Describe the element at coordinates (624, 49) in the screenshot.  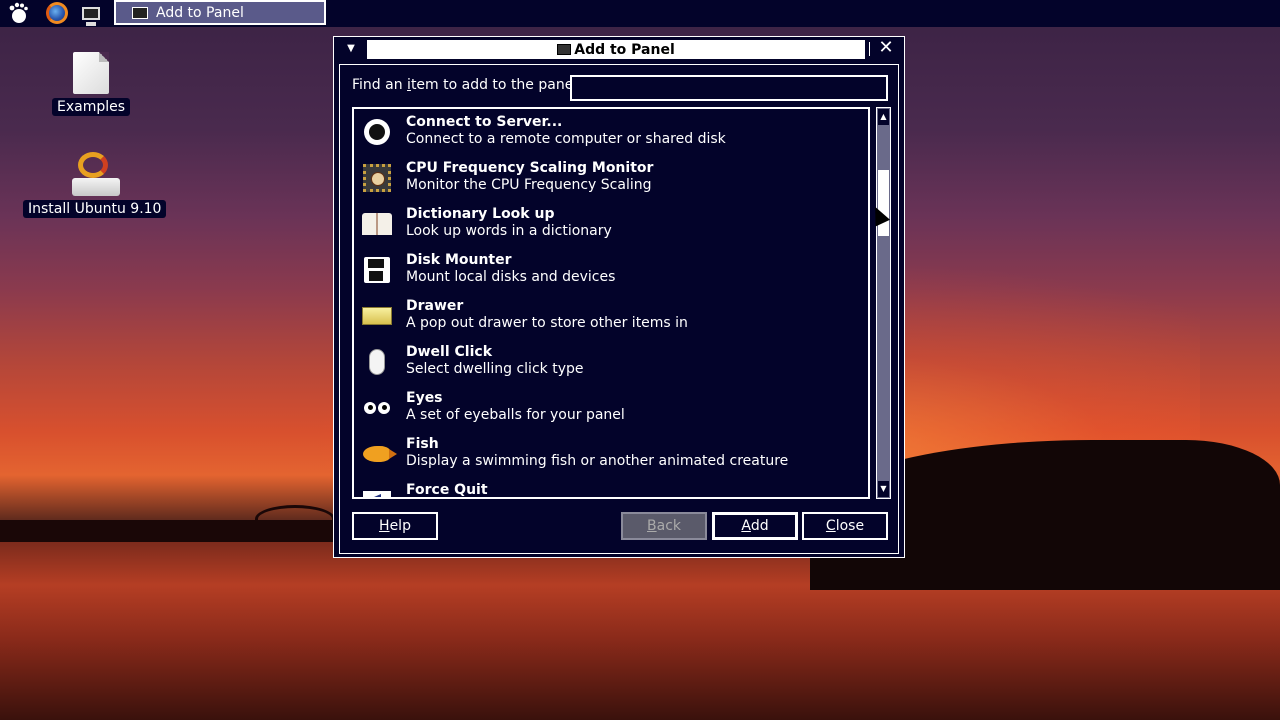
I see `dialog-title: Add to Panel` at that location.